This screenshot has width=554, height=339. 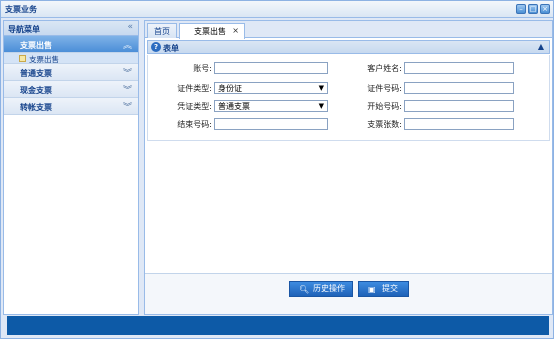 I want to click on button-bar: 🔍︎ 历史操作 ▣ 提交, so click(x=348, y=293).